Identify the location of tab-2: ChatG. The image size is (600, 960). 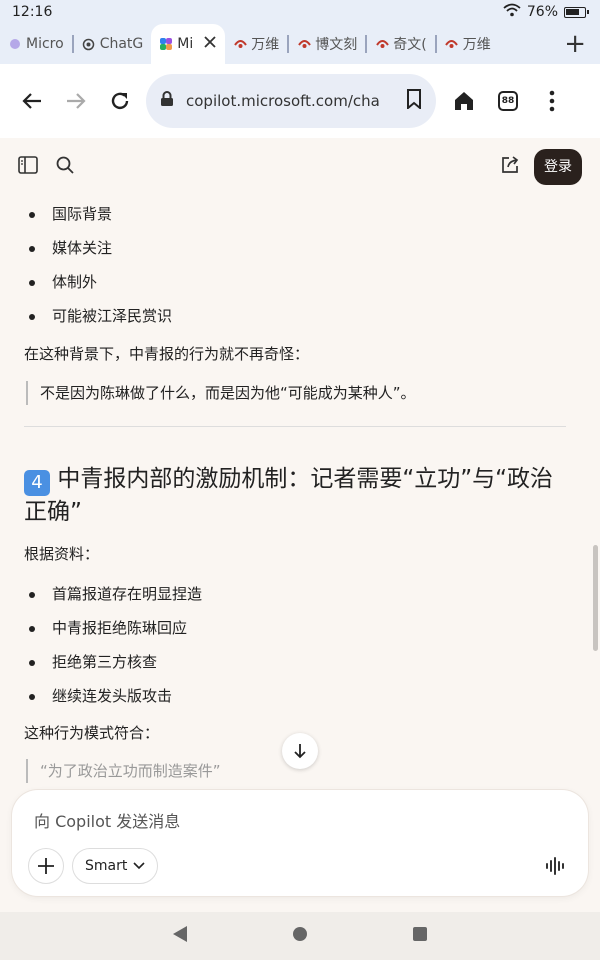
(113, 44).